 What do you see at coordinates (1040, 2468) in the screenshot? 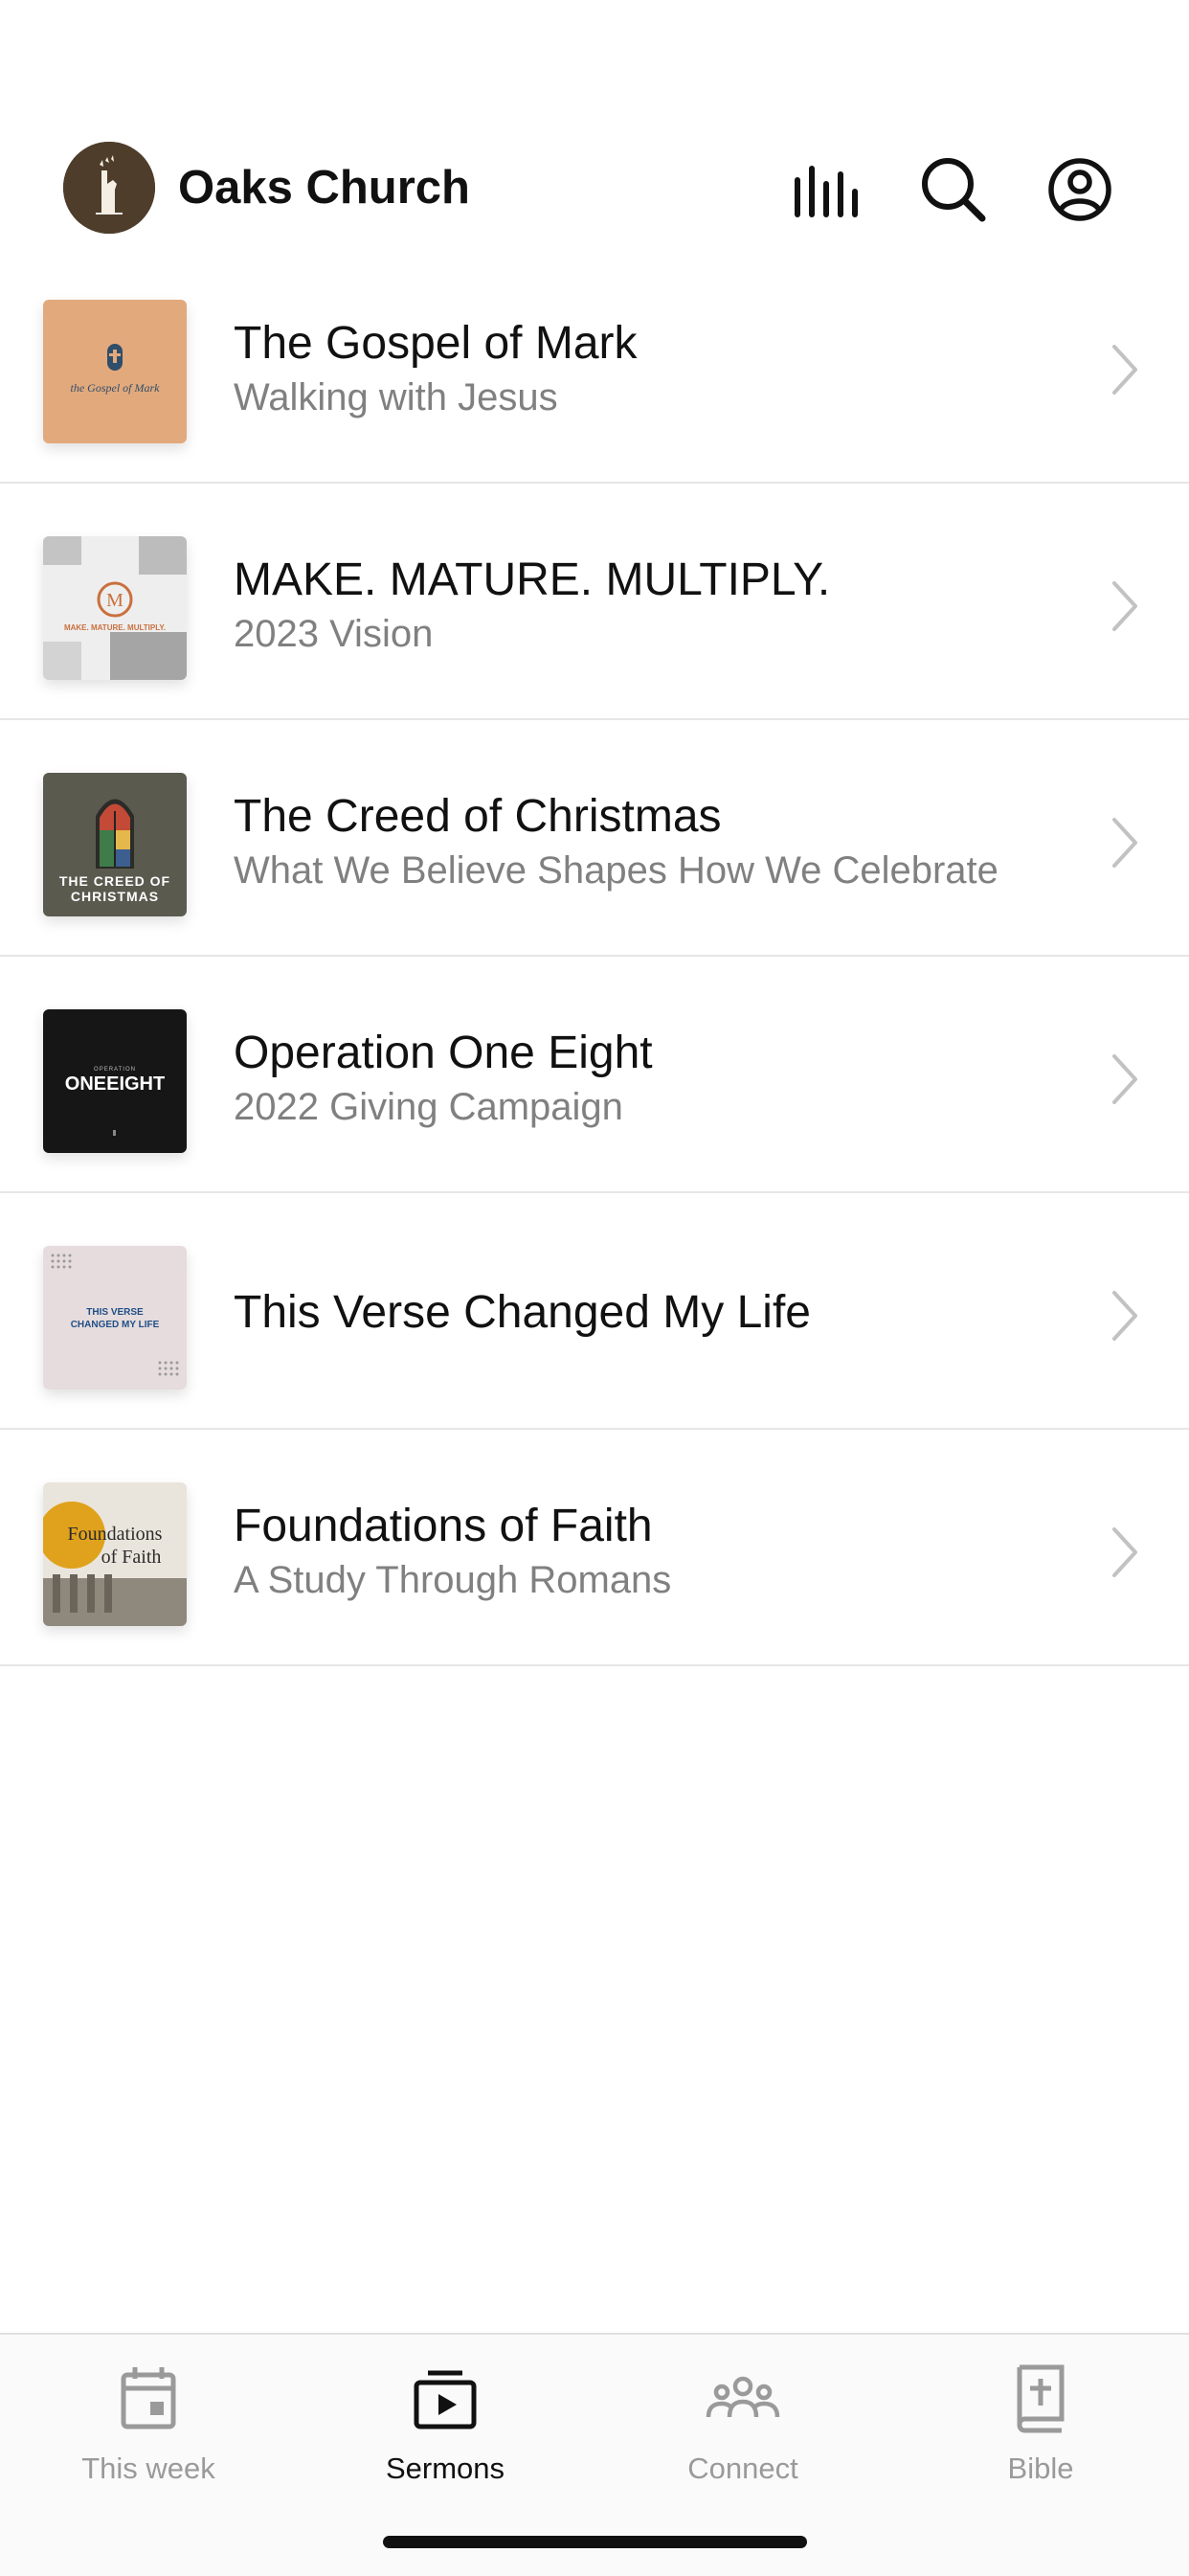
I see `tab-label: Bible` at bounding box center [1040, 2468].